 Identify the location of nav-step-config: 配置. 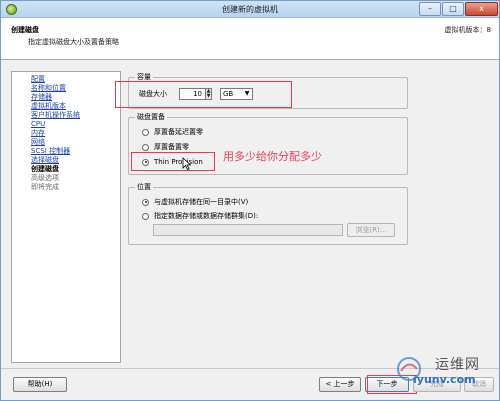
(75, 79).